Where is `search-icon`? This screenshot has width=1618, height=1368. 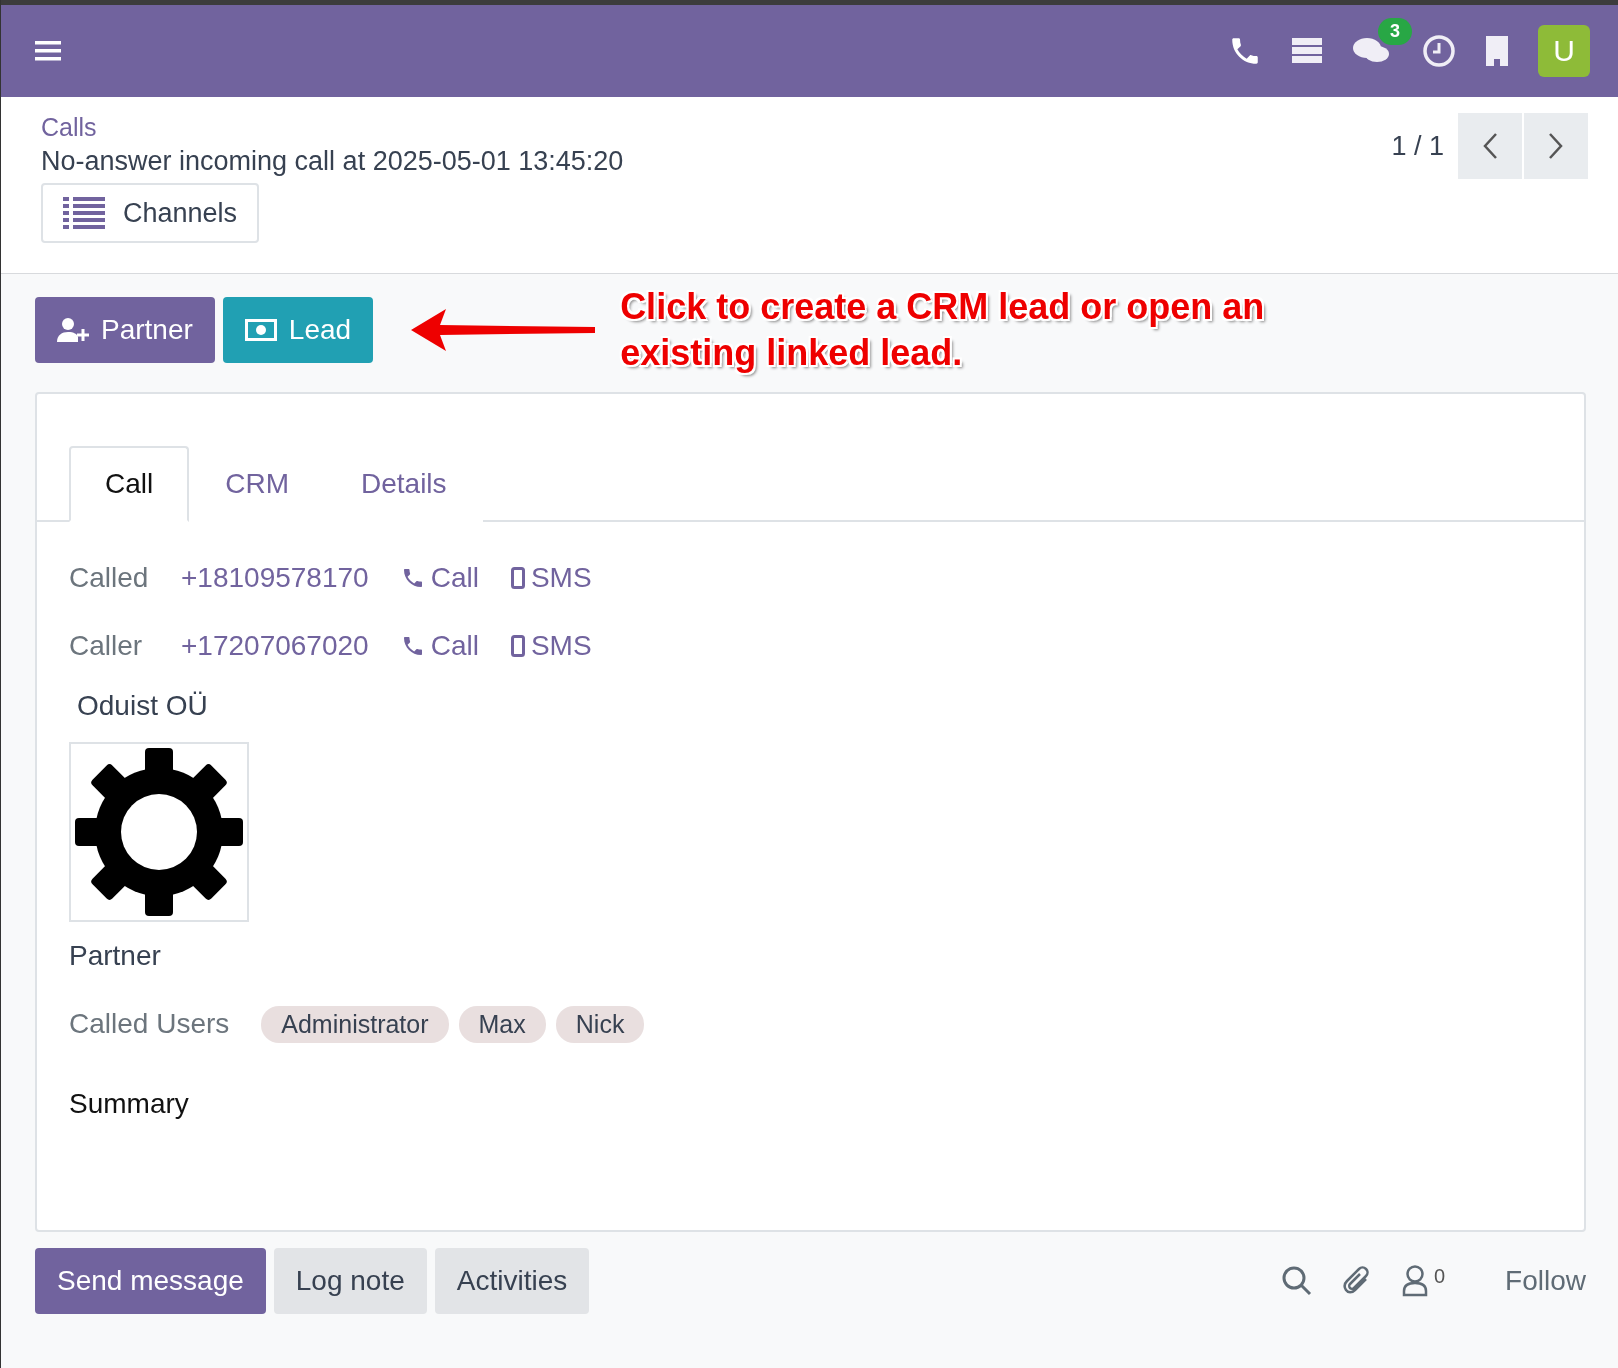 search-icon is located at coordinates (1296, 1281).